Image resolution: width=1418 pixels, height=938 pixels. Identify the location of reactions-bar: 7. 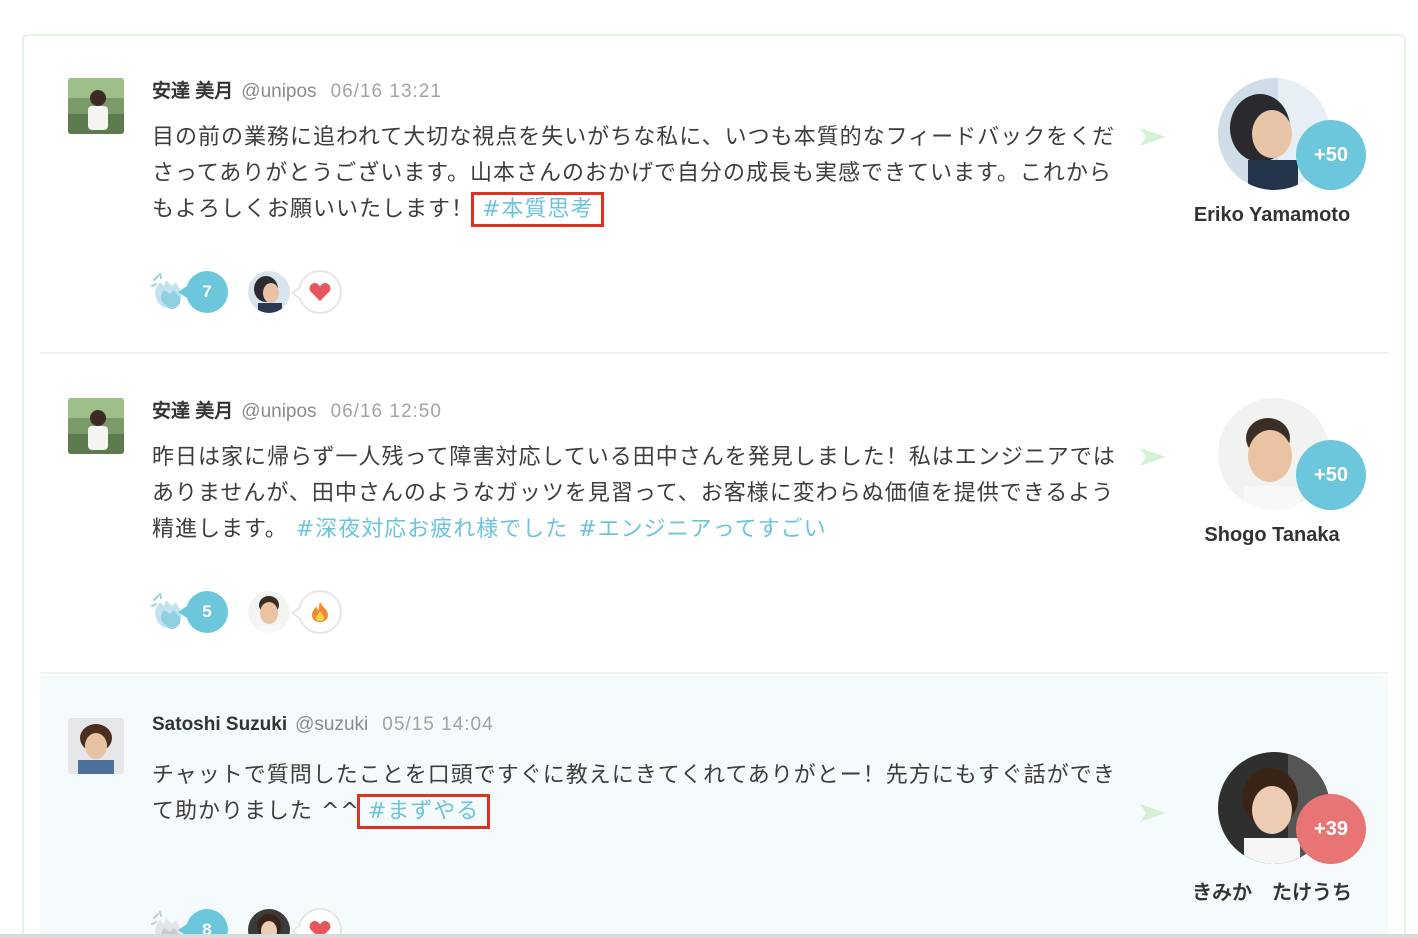
(246, 292).